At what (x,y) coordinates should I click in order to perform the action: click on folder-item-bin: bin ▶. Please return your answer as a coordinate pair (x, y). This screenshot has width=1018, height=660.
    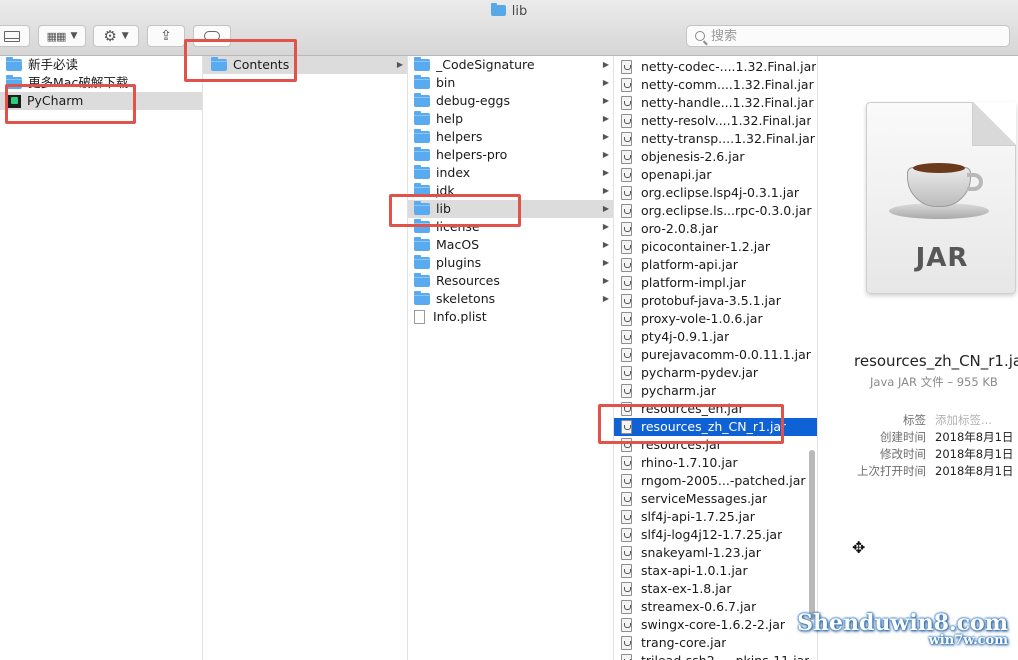
    Looking at the image, I should click on (510, 83).